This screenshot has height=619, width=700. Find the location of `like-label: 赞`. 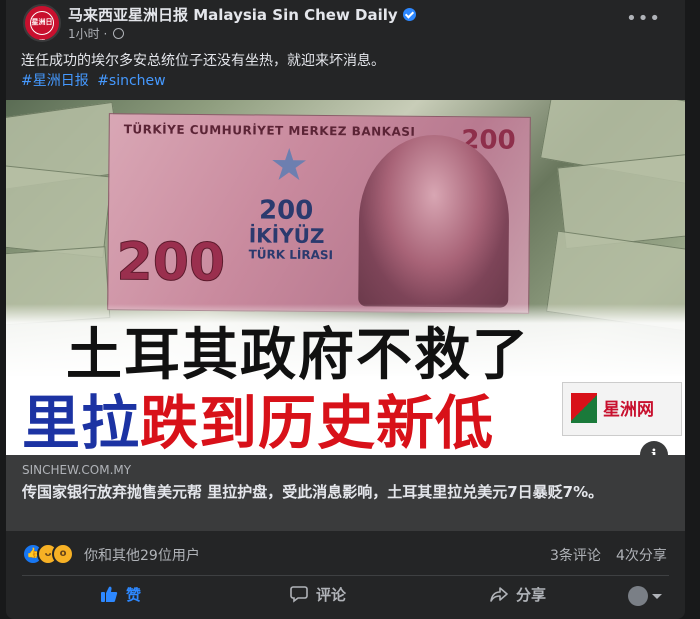

like-label: 赞 is located at coordinates (134, 595).